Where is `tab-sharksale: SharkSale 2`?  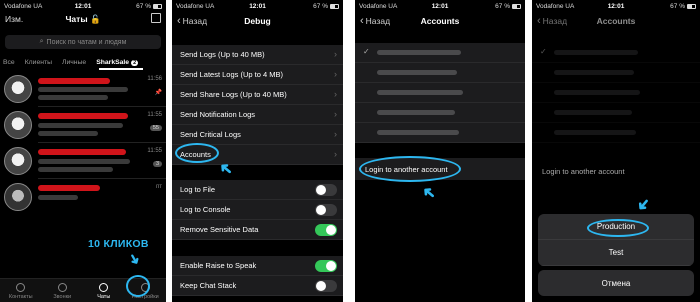 tab-sharksale: SharkSale 2 is located at coordinates (117, 62).